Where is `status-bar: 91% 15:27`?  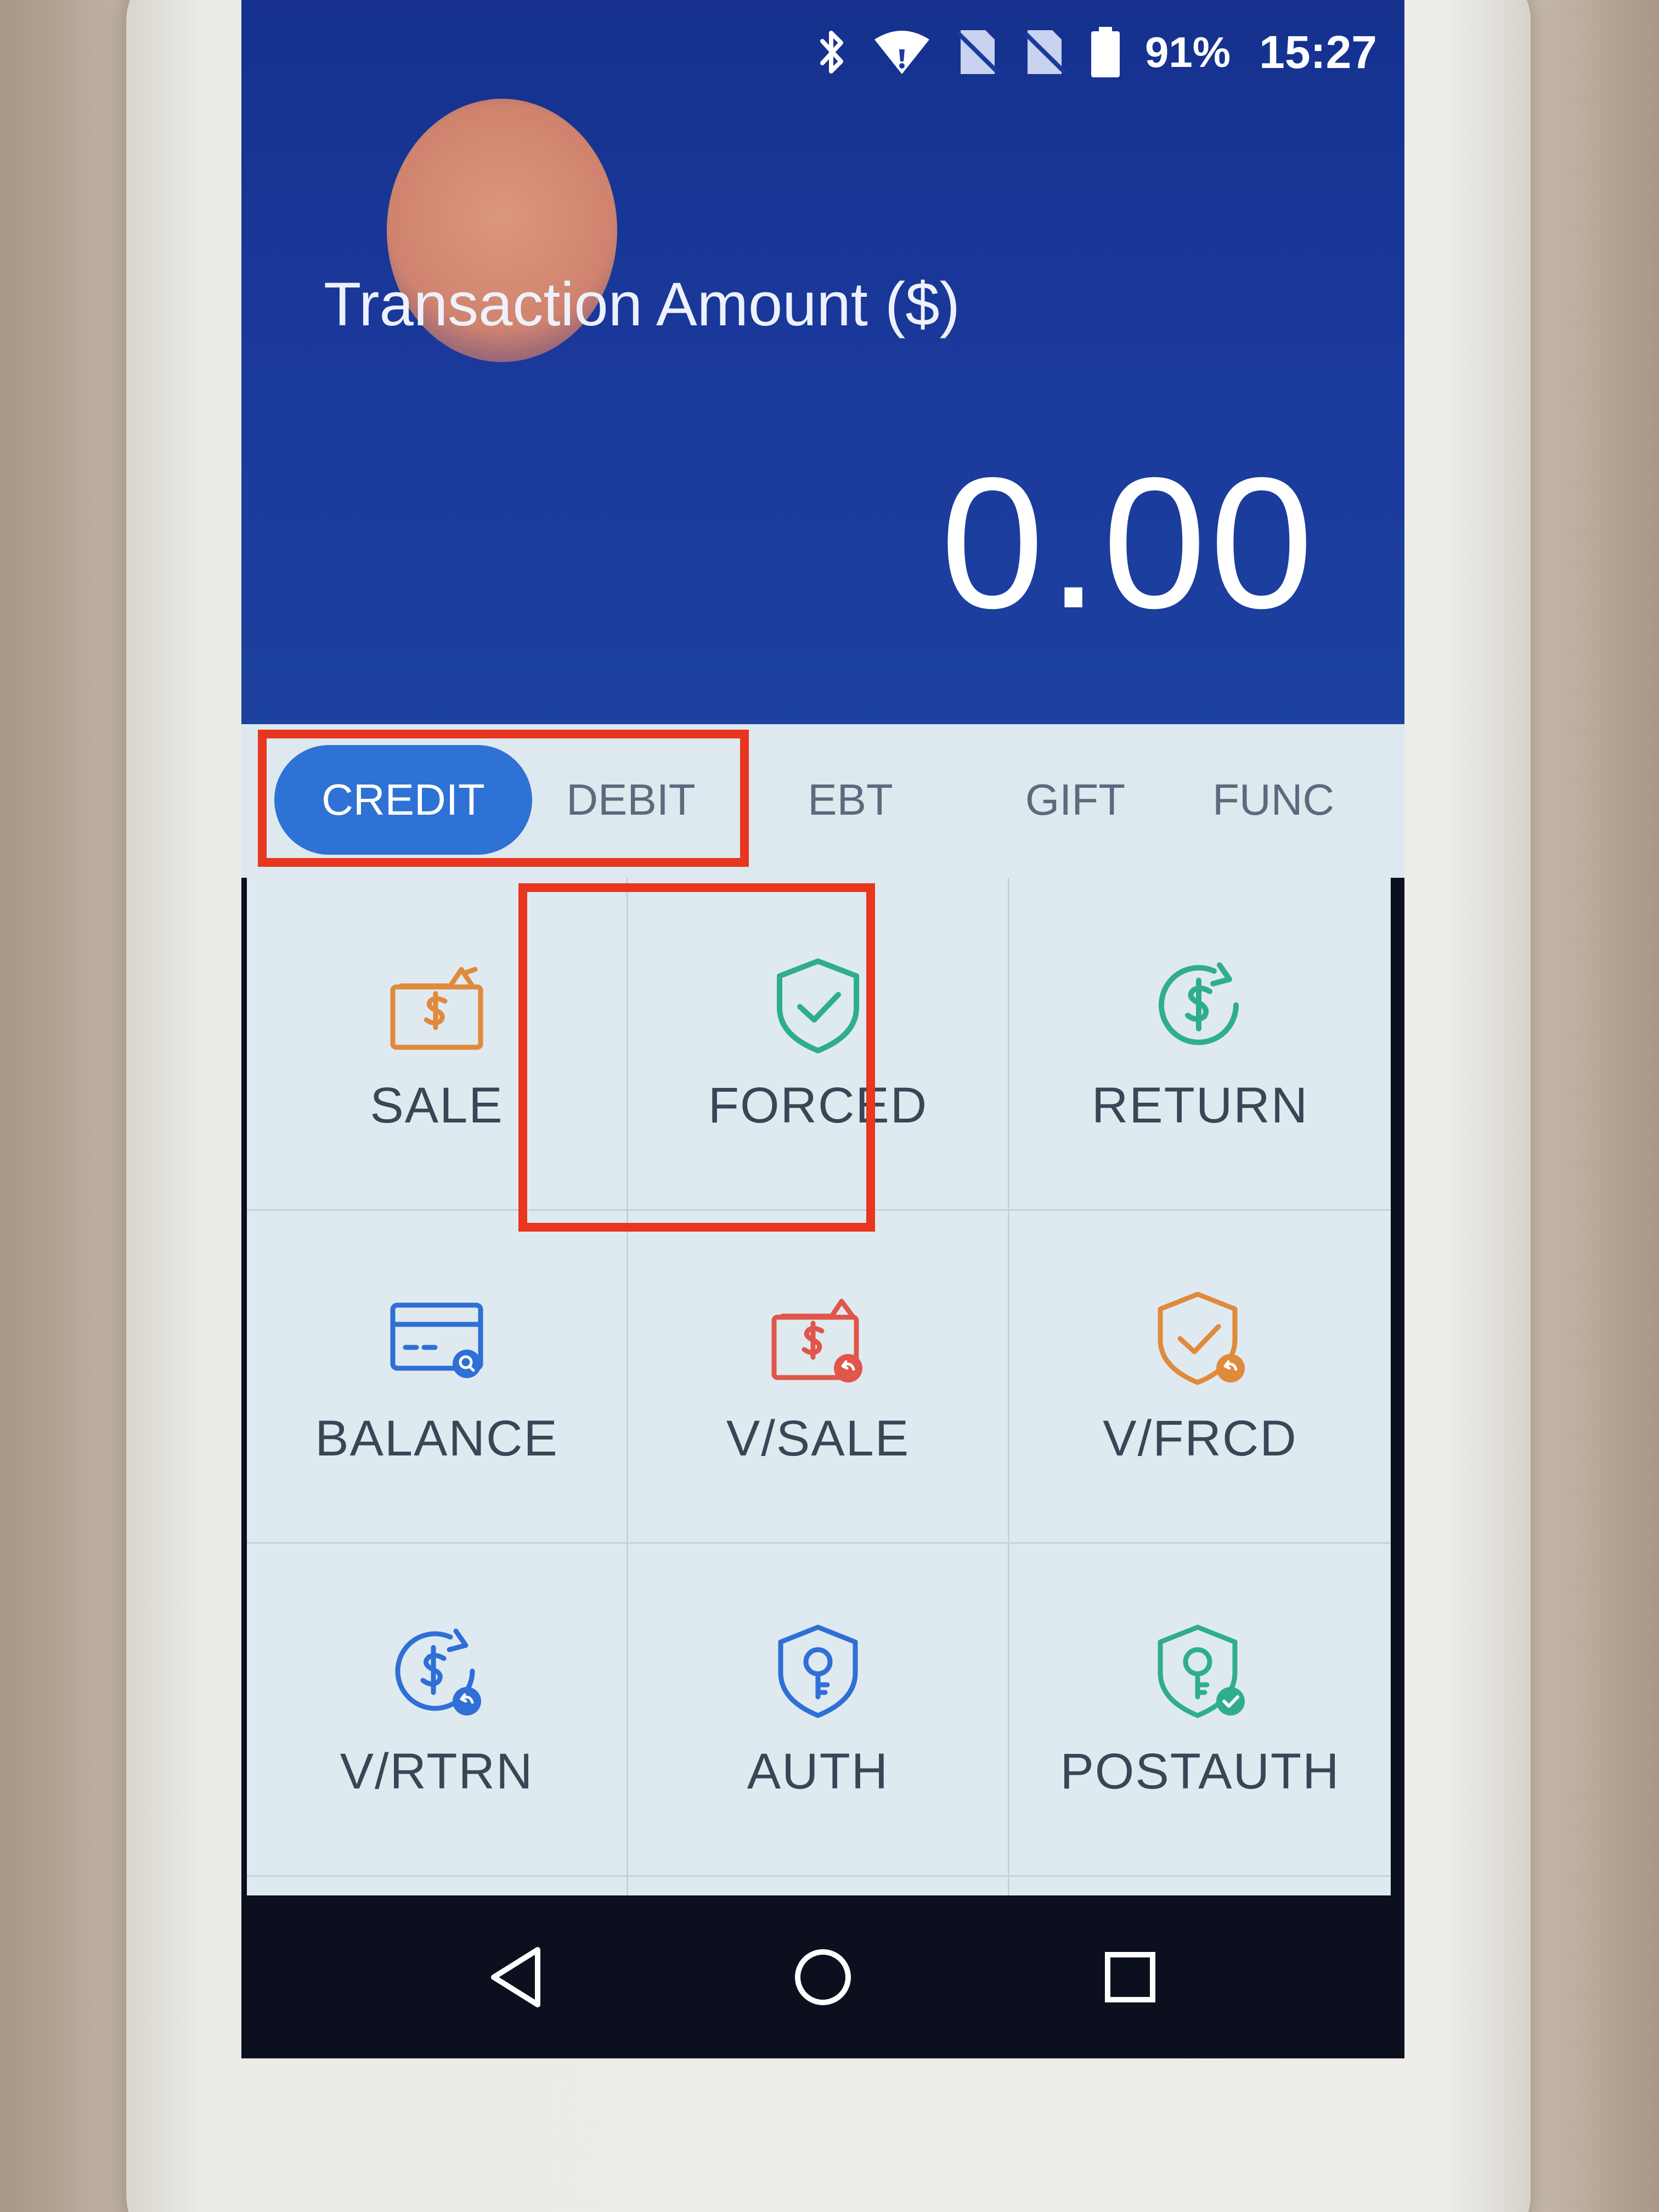 status-bar: 91% 15:27 is located at coordinates (1096, 52).